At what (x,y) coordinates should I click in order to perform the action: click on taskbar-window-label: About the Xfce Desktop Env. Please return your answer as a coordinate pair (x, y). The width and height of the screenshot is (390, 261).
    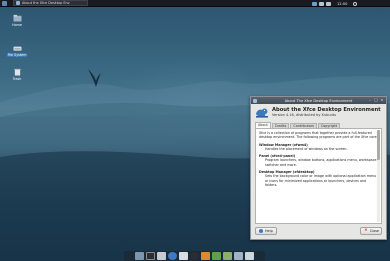
    Looking at the image, I should click on (46, 3).